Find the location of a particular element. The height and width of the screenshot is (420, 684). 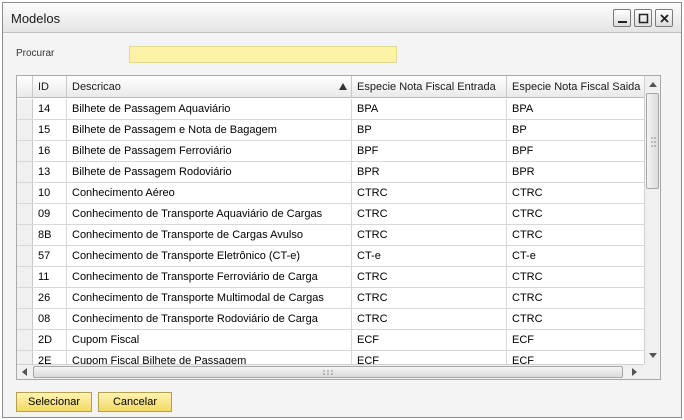

table-row: 13 Bilhete de Passagem Rodoviário BPR BPR is located at coordinates (330, 172).